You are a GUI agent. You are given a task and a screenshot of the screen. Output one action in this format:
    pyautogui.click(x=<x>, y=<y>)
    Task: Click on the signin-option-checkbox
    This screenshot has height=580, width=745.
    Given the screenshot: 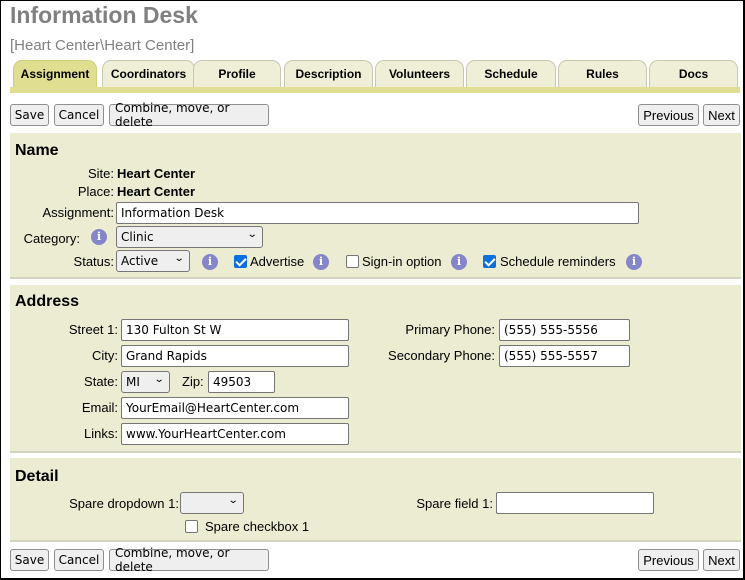 What is the action you would take?
    pyautogui.click(x=352, y=261)
    